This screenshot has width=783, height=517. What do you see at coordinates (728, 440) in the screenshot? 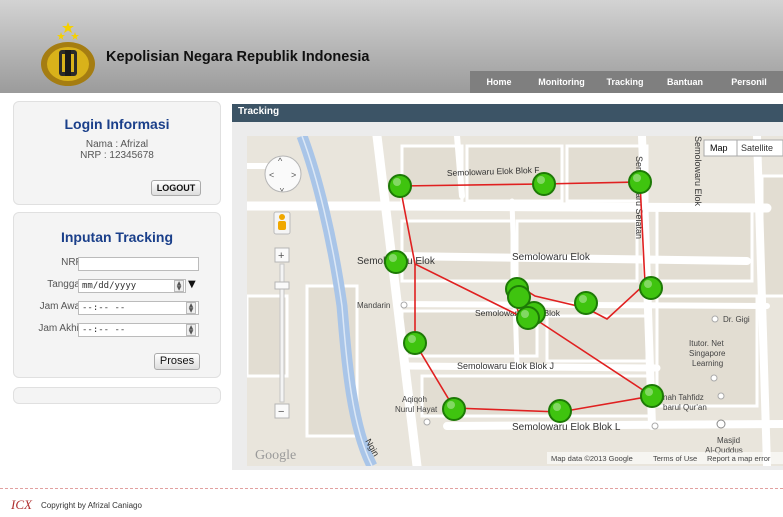
I see `place-label-masjid-1: Masjid` at bounding box center [728, 440].